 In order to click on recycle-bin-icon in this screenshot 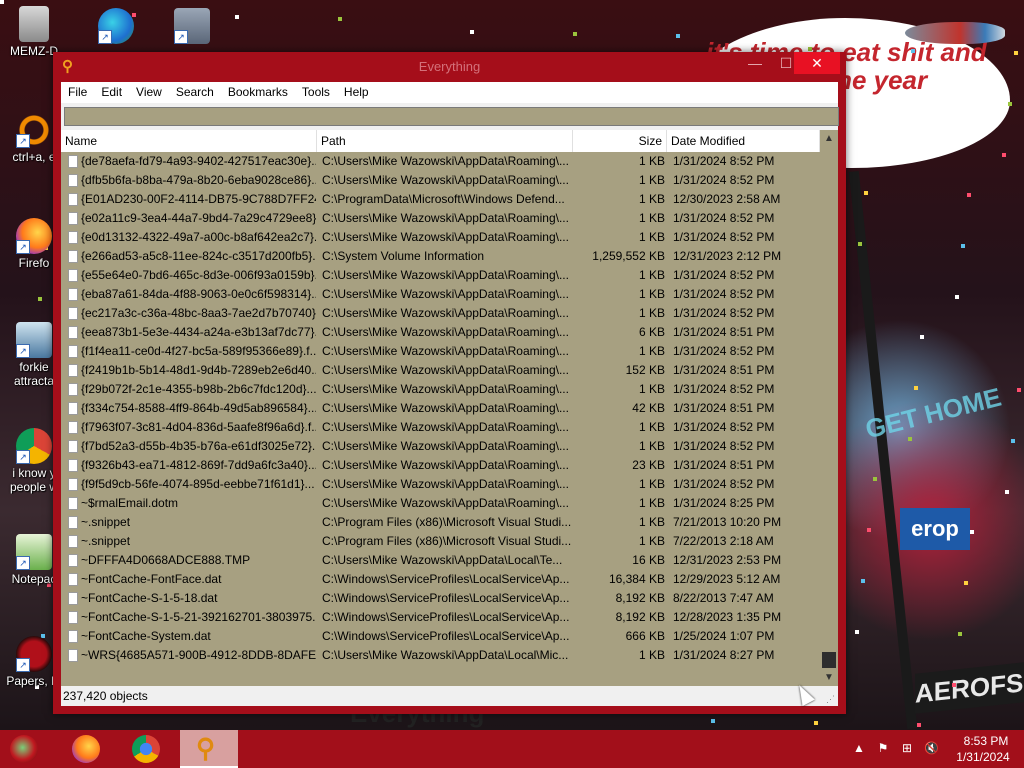, I will do `click(34, 24)`.